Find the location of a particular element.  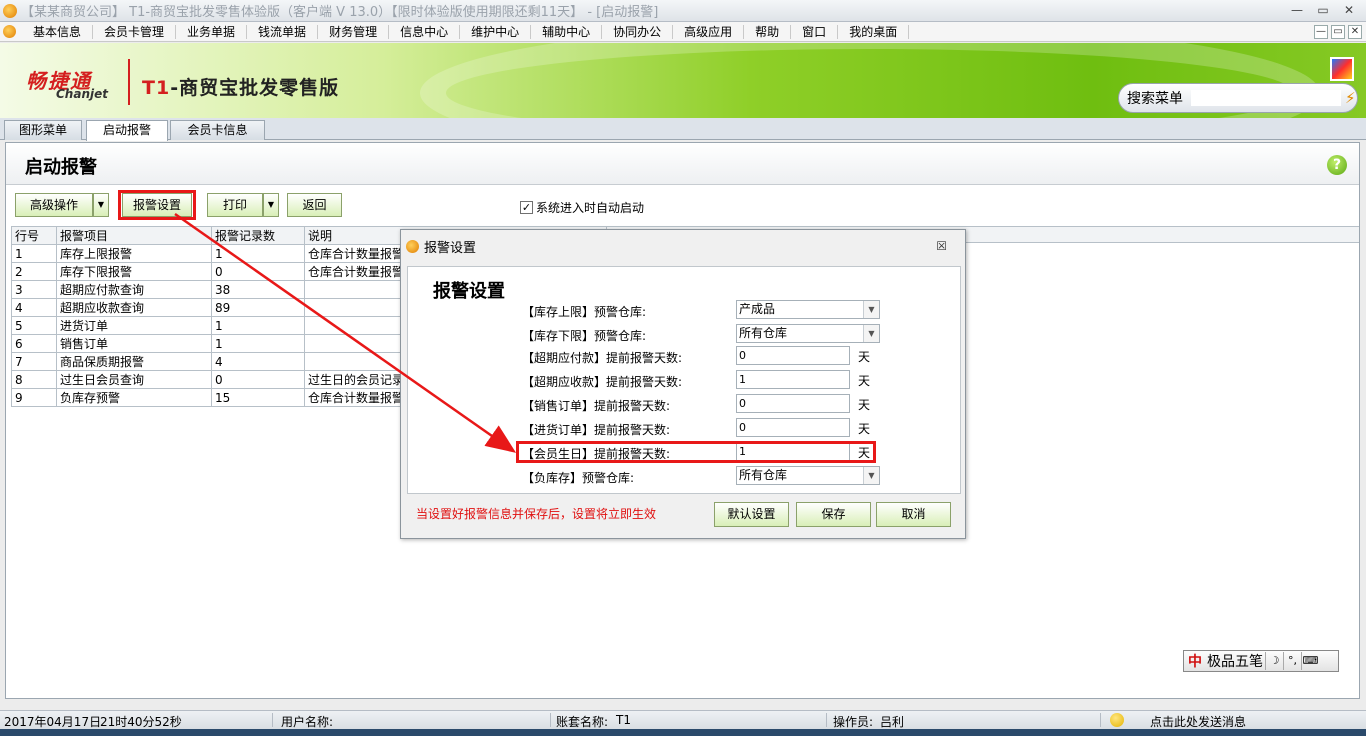

stock-upper-warehouse-select: 产成品 ▼ is located at coordinates (808, 309).